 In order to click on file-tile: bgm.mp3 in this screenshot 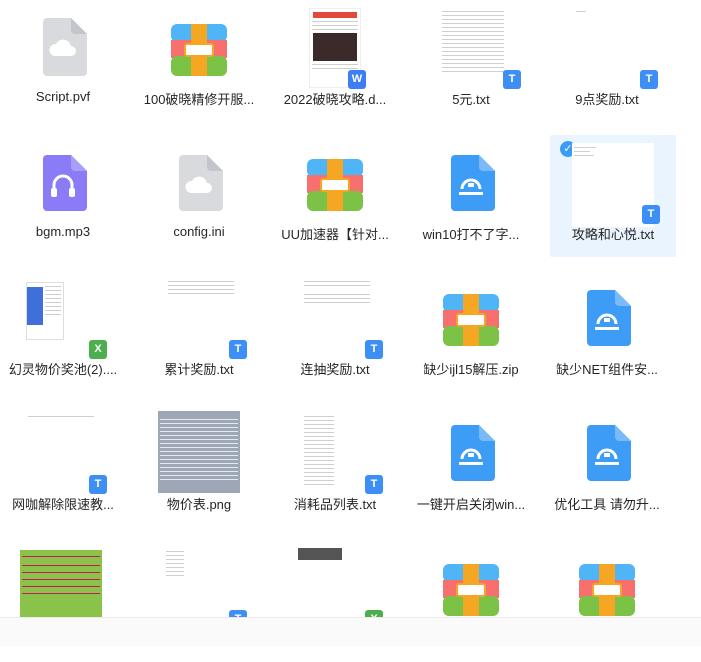, I will do `click(63, 196)`.